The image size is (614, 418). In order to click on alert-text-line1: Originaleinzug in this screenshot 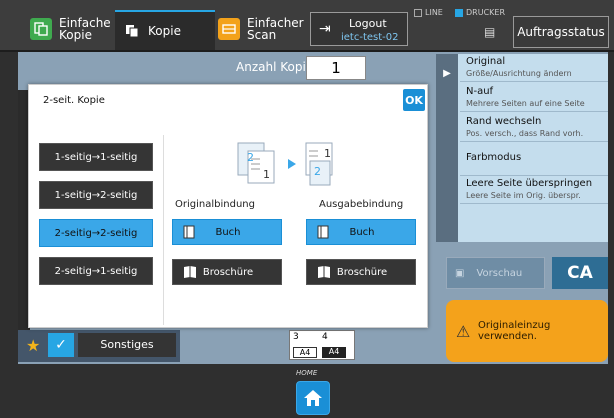, I will do `click(514, 325)`.